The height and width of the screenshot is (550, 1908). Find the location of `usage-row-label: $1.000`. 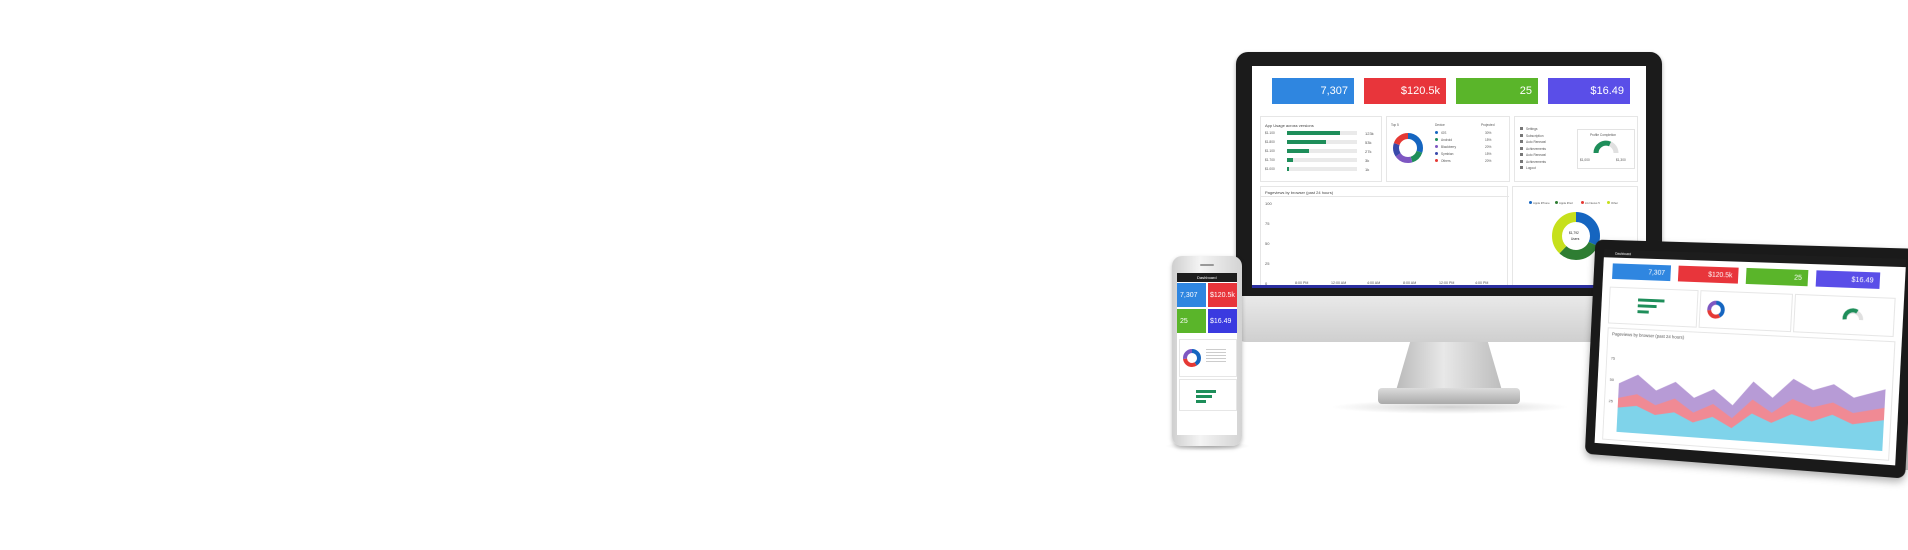

usage-row-label: $1.000 is located at coordinates (1270, 169).